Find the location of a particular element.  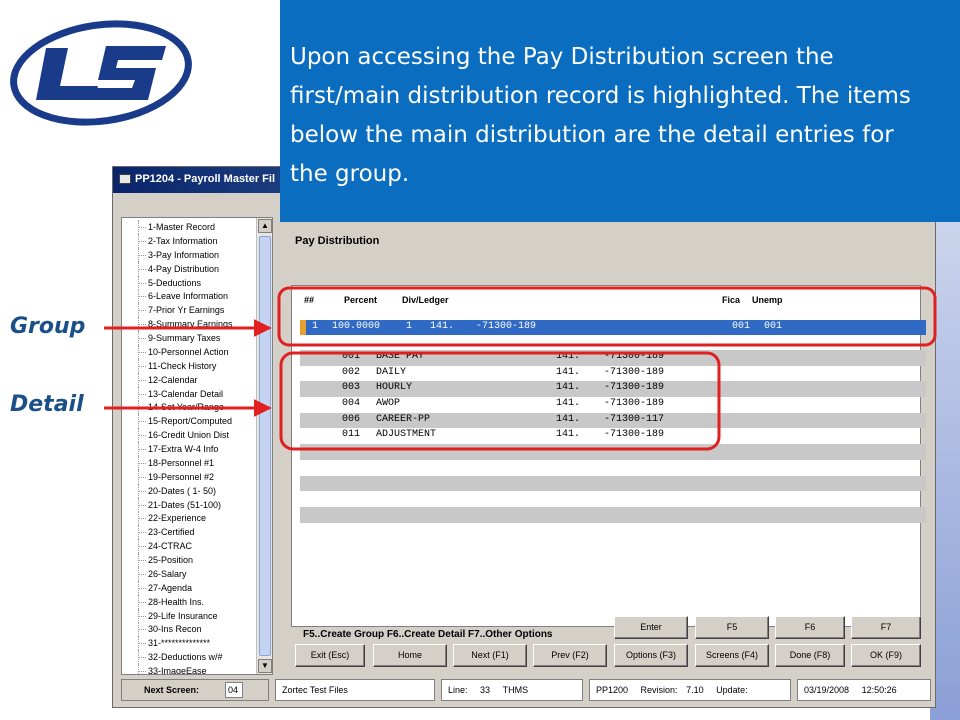

enter-button: Enter is located at coordinates (651, 627).